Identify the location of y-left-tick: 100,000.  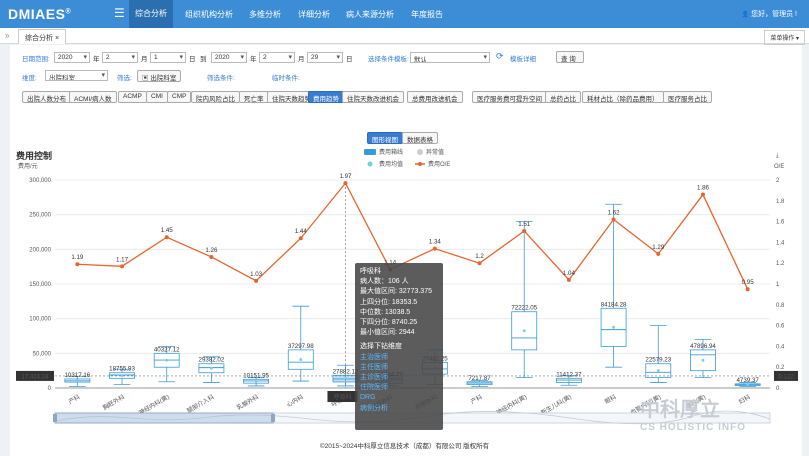
(40, 320).